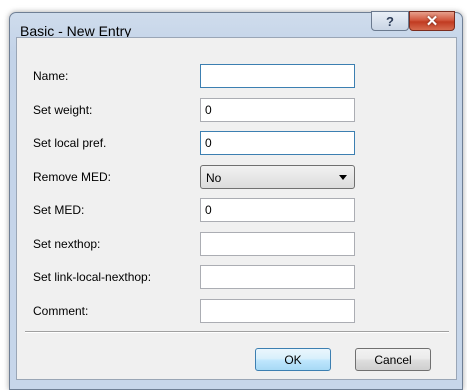 The width and height of the screenshot is (467, 390). I want to click on set-nexthop-label: Set nexthop:, so click(67, 244).